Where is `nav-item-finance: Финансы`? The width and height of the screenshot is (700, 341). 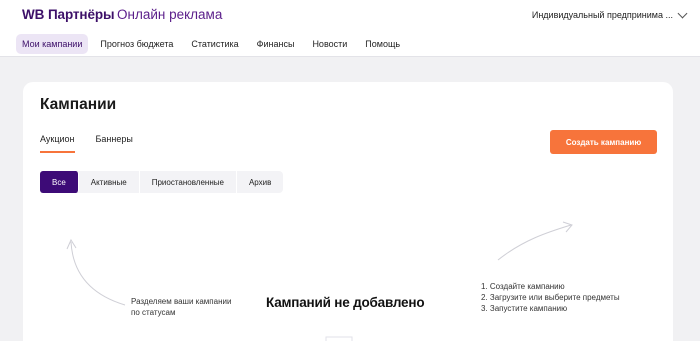 nav-item-finance: Финансы is located at coordinates (276, 44).